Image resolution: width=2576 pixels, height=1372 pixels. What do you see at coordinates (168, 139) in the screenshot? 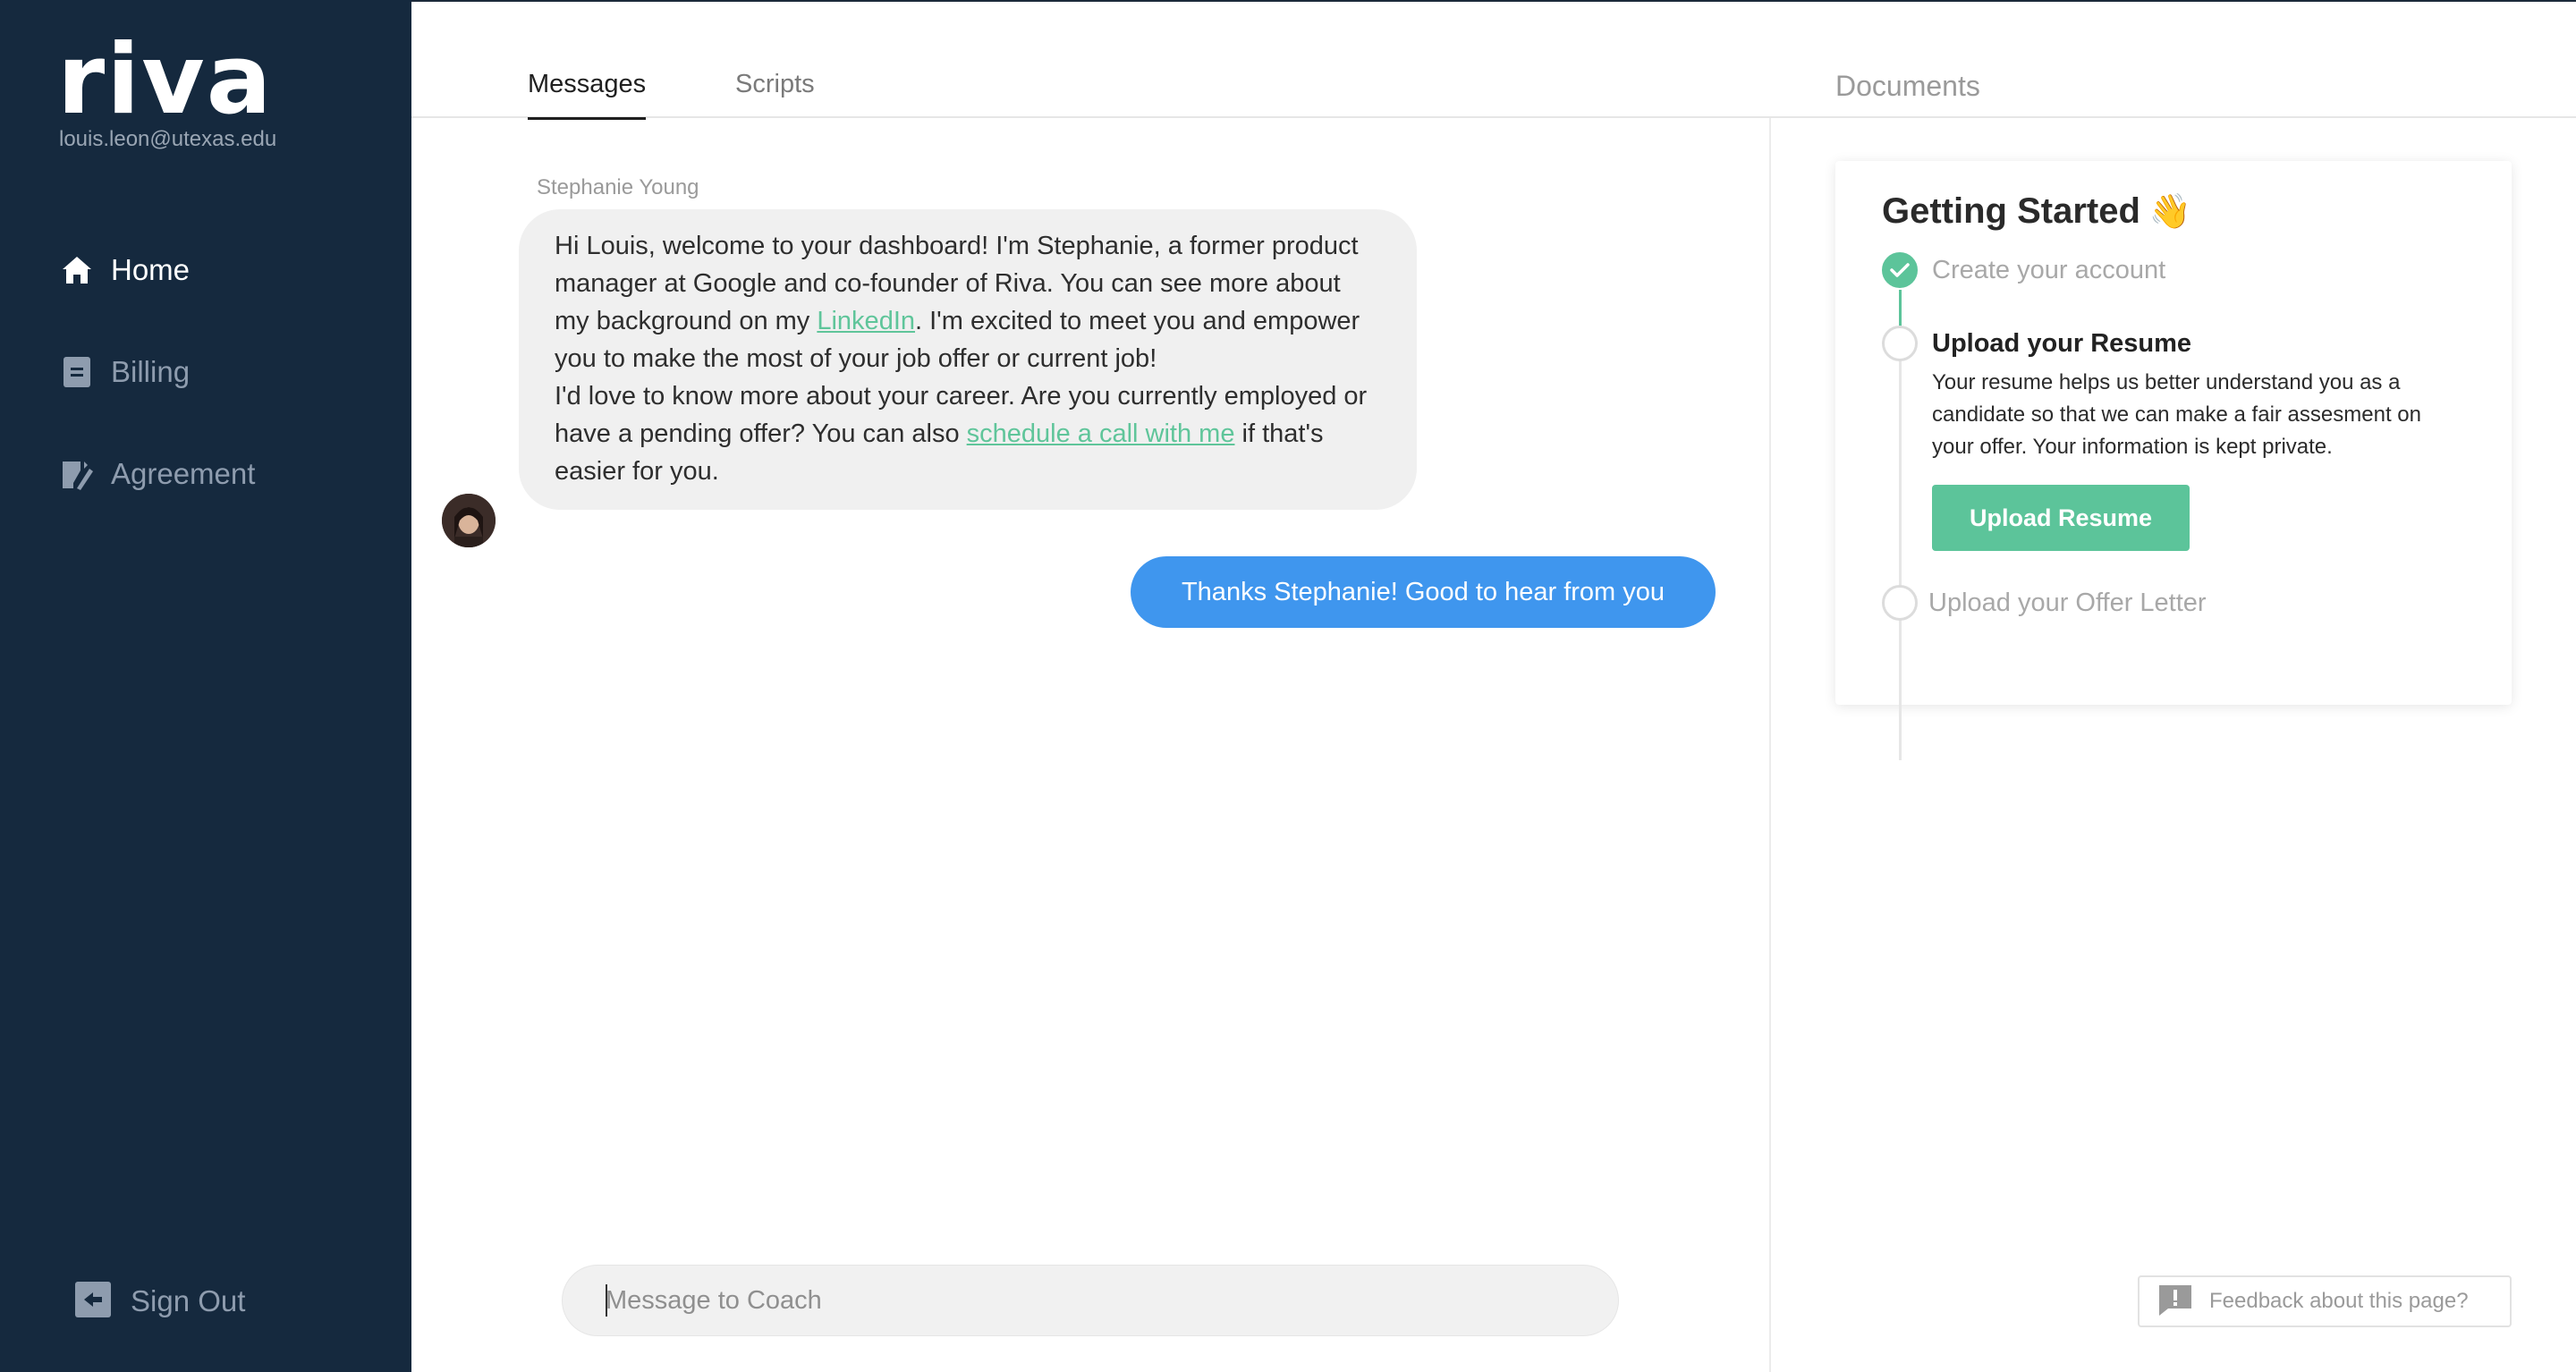
I see `user-email: louis.leon@utexas.edu` at bounding box center [168, 139].